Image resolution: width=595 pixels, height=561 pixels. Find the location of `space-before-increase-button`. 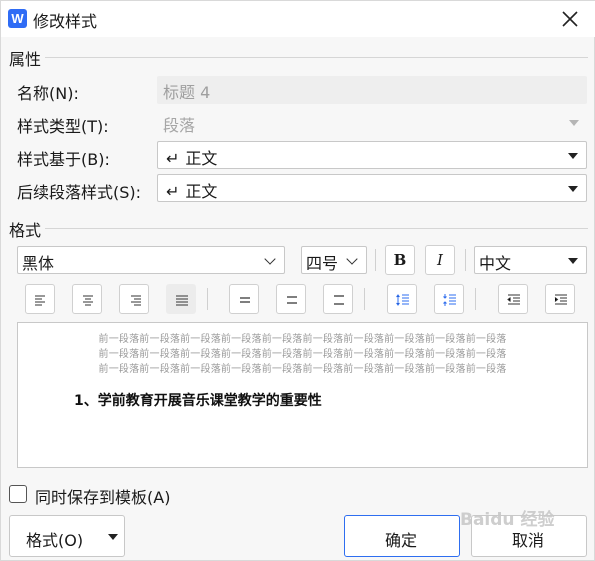

space-before-increase-button is located at coordinates (402, 299).